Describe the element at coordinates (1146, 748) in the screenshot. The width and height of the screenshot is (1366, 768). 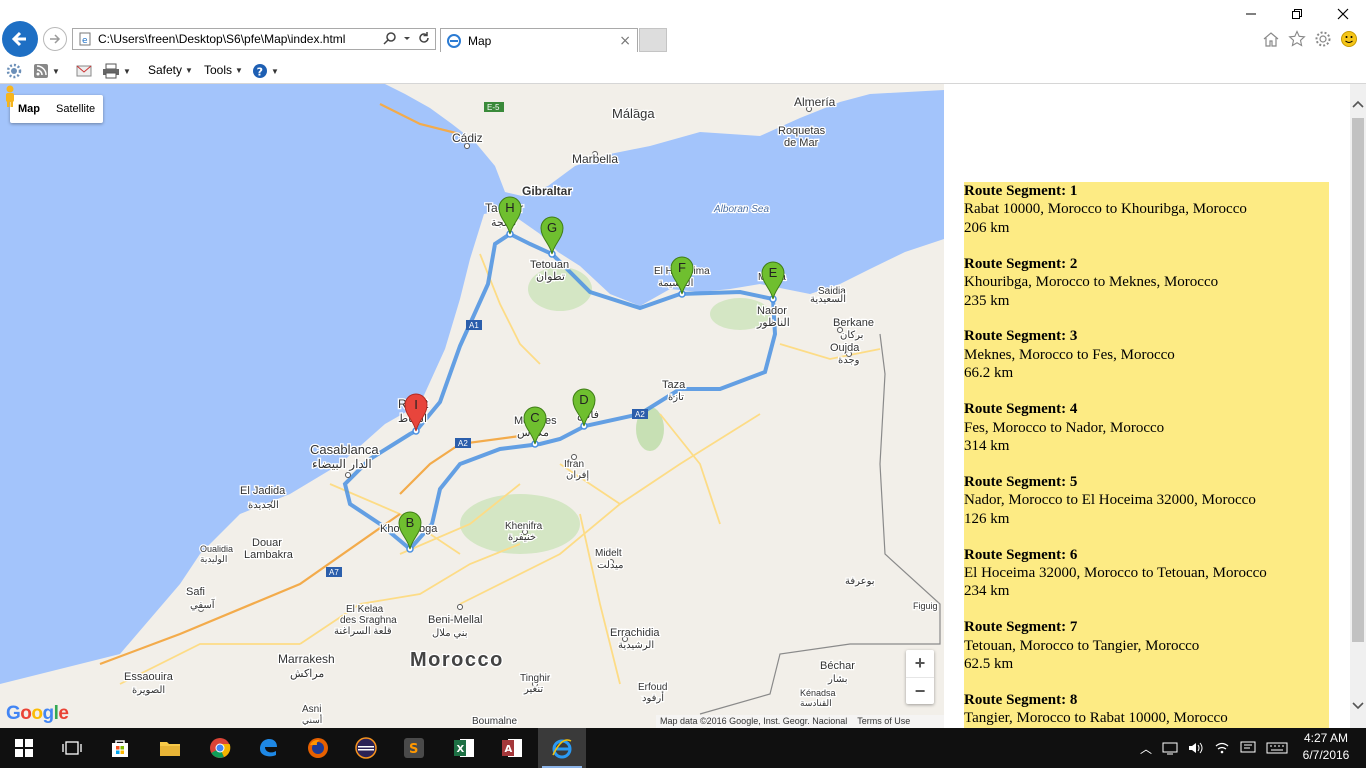
I see `show-hidden-icons: ︿` at that location.